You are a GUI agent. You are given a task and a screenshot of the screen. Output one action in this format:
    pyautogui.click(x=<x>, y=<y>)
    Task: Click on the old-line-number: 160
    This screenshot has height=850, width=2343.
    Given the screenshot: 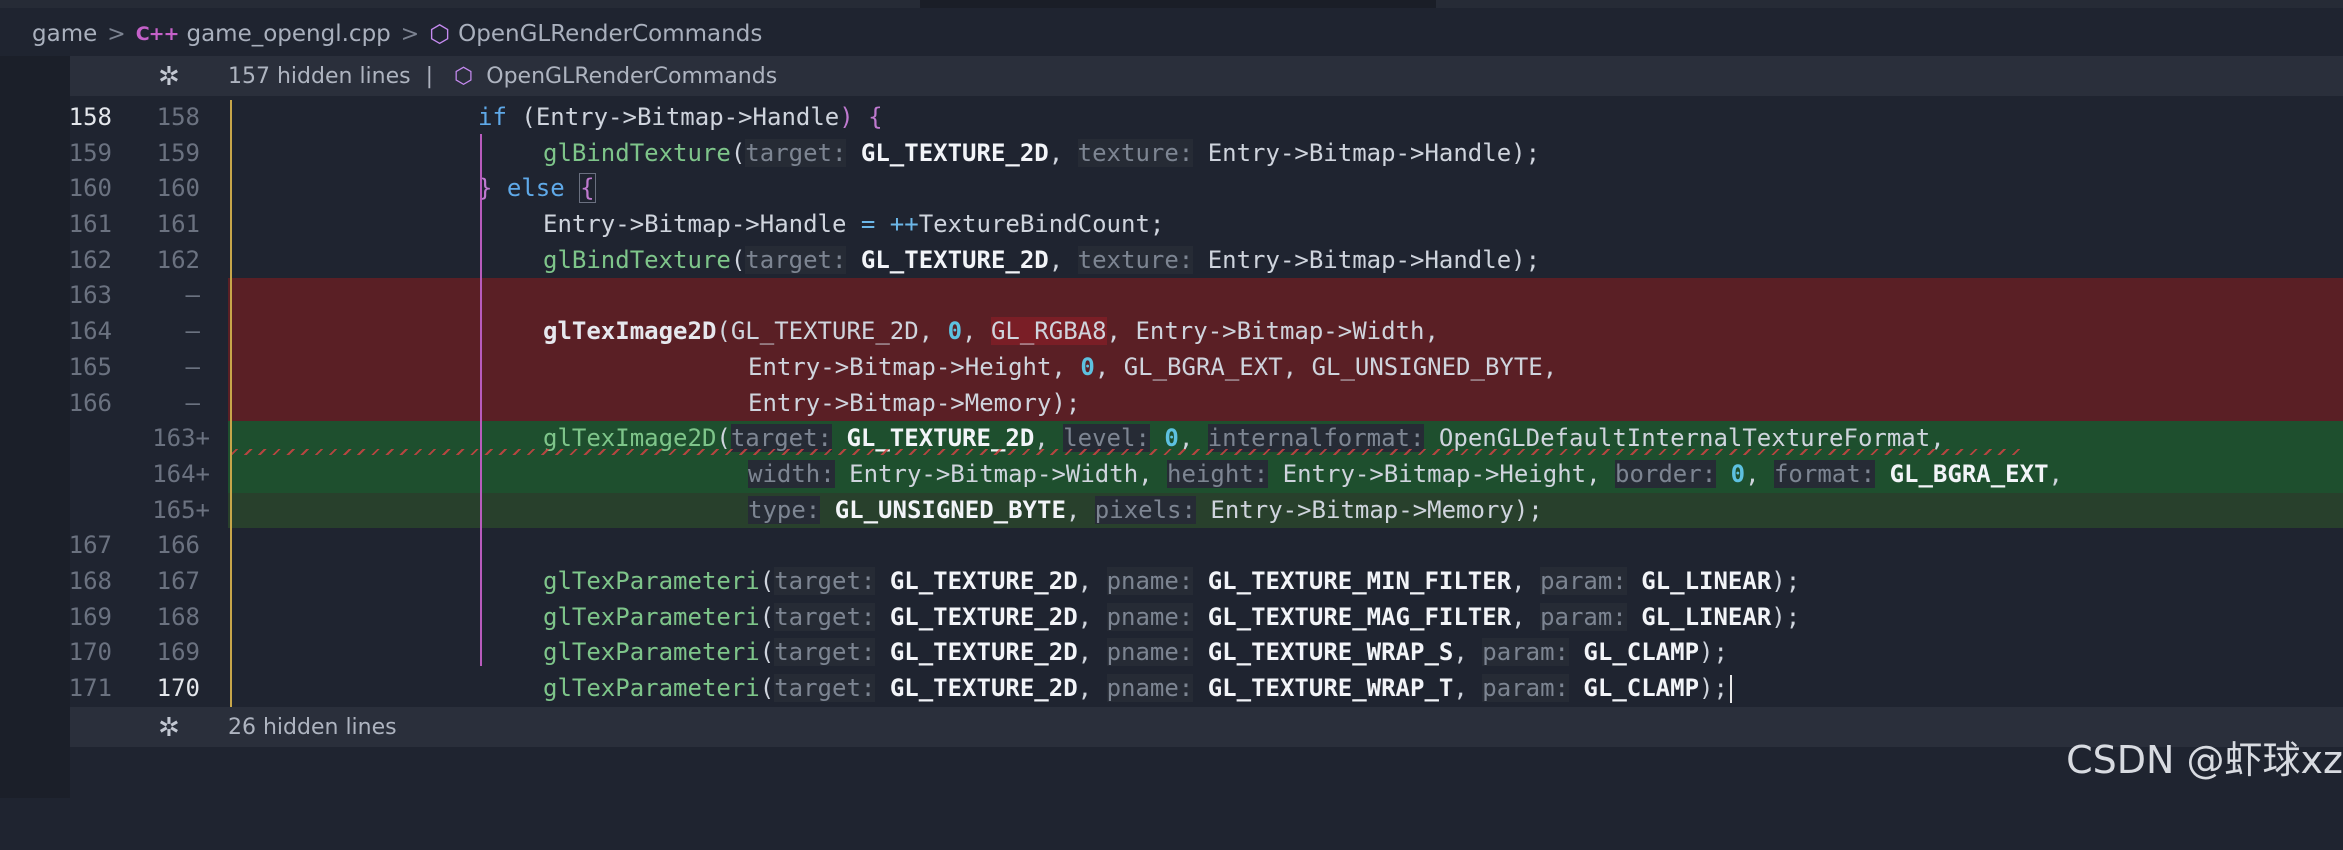 What is the action you would take?
    pyautogui.click(x=90, y=188)
    